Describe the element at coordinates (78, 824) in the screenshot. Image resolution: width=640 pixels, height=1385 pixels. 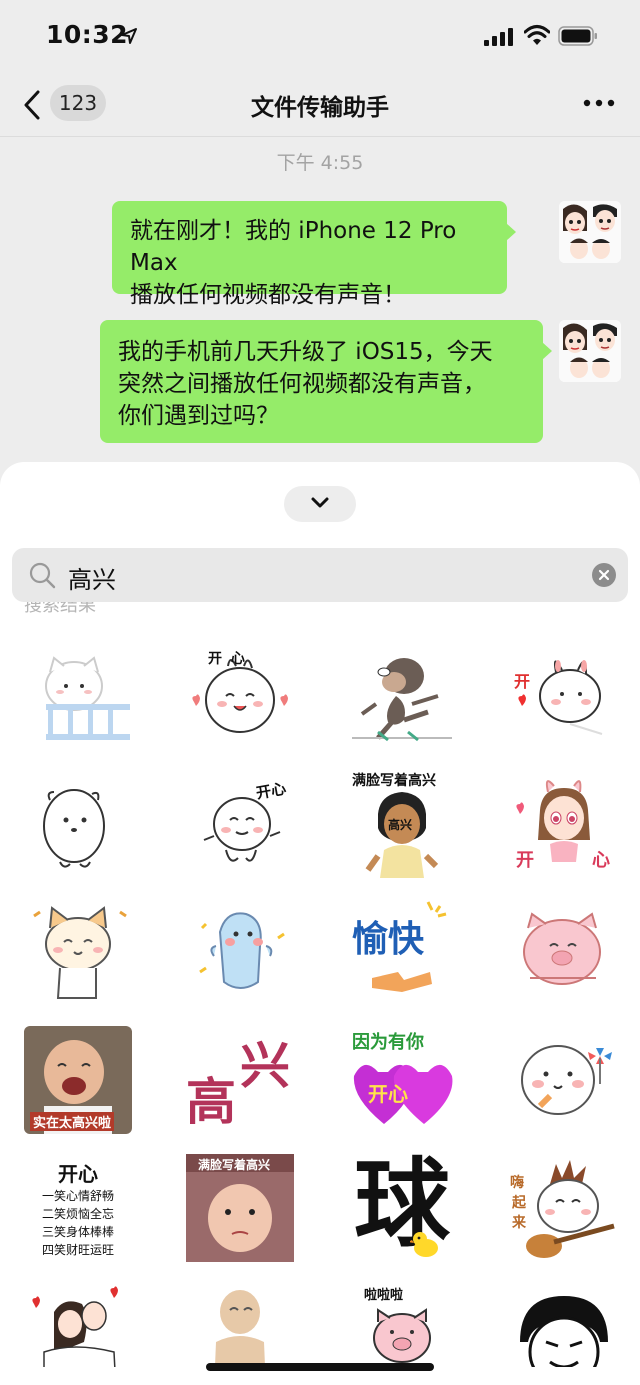
I see `sticker-round-blob` at that location.